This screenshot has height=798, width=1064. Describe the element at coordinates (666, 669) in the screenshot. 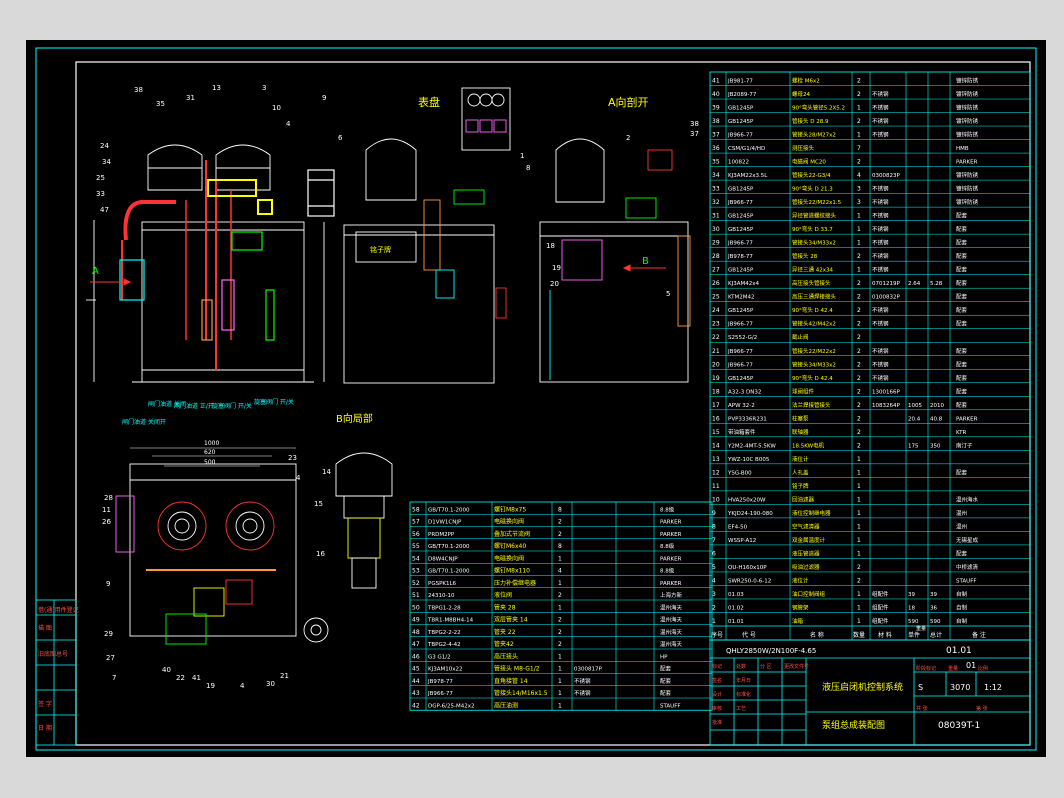

I see `bom-left-remark: 配套` at that location.